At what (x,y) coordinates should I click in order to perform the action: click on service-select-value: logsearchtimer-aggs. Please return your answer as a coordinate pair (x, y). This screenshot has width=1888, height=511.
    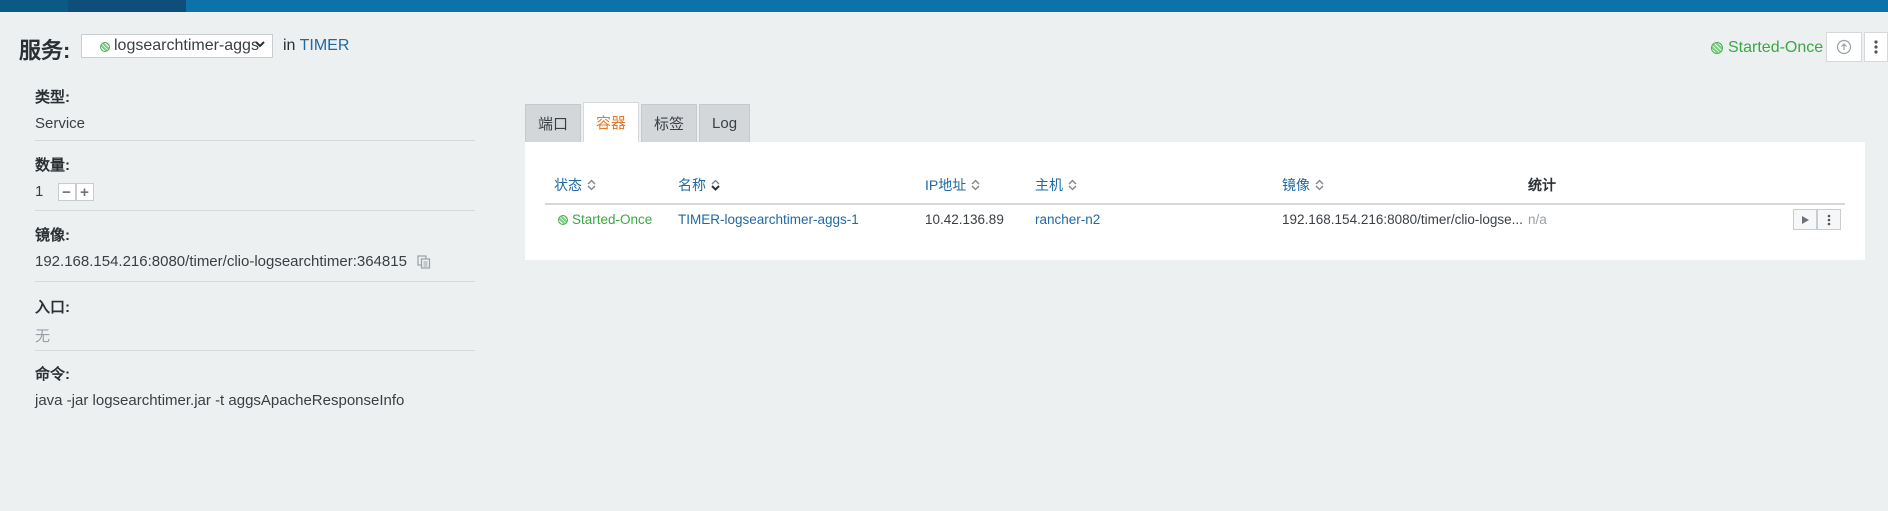
    Looking at the image, I should click on (186, 45).